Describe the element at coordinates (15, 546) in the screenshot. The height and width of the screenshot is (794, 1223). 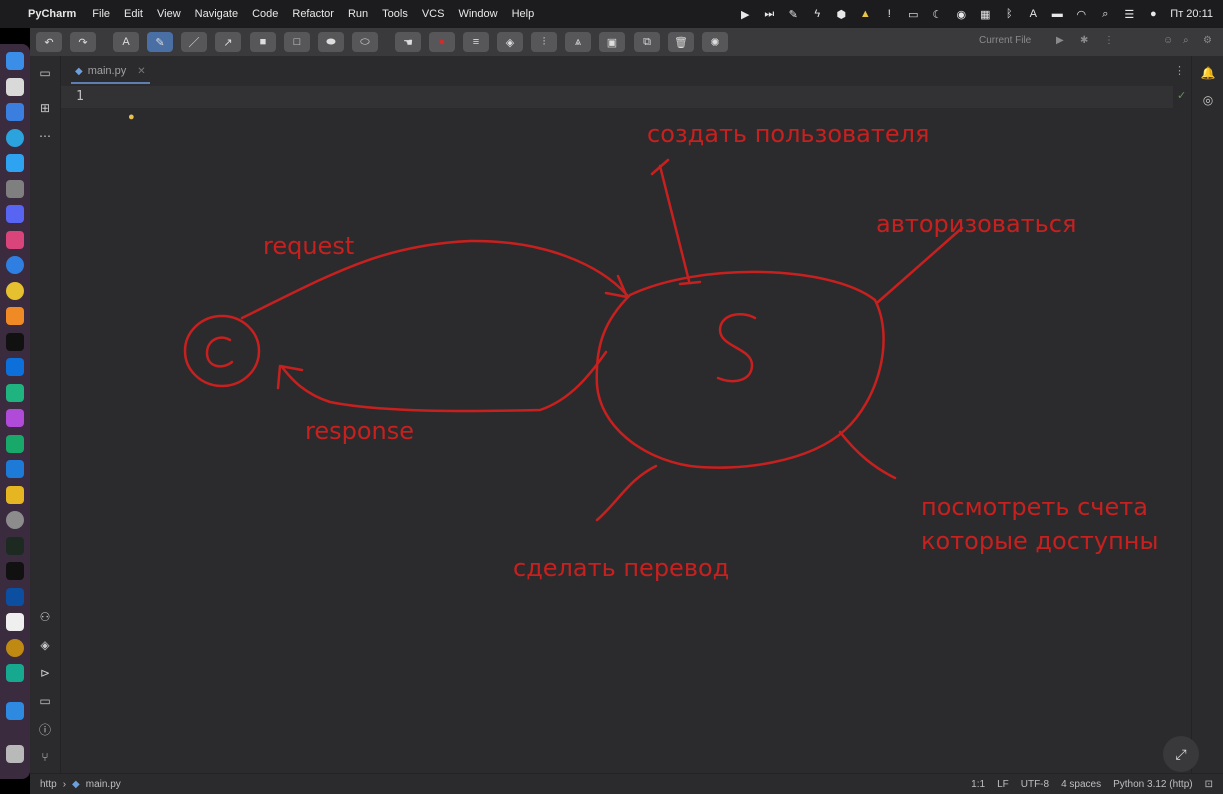
I see `activity-monitor-icon` at that location.